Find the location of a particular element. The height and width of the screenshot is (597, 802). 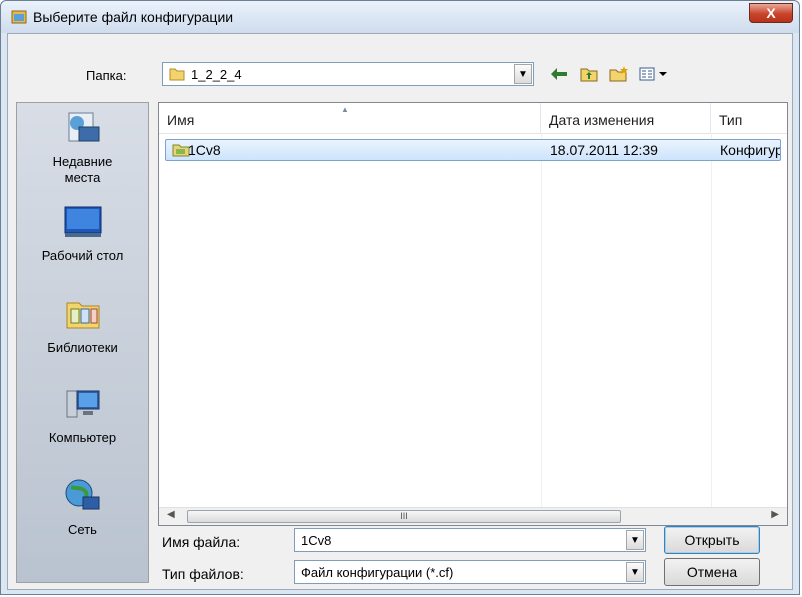

file-row: 1Cv8 18.07.2011 12:39 Конфигур is located at coordinates (473, 150).